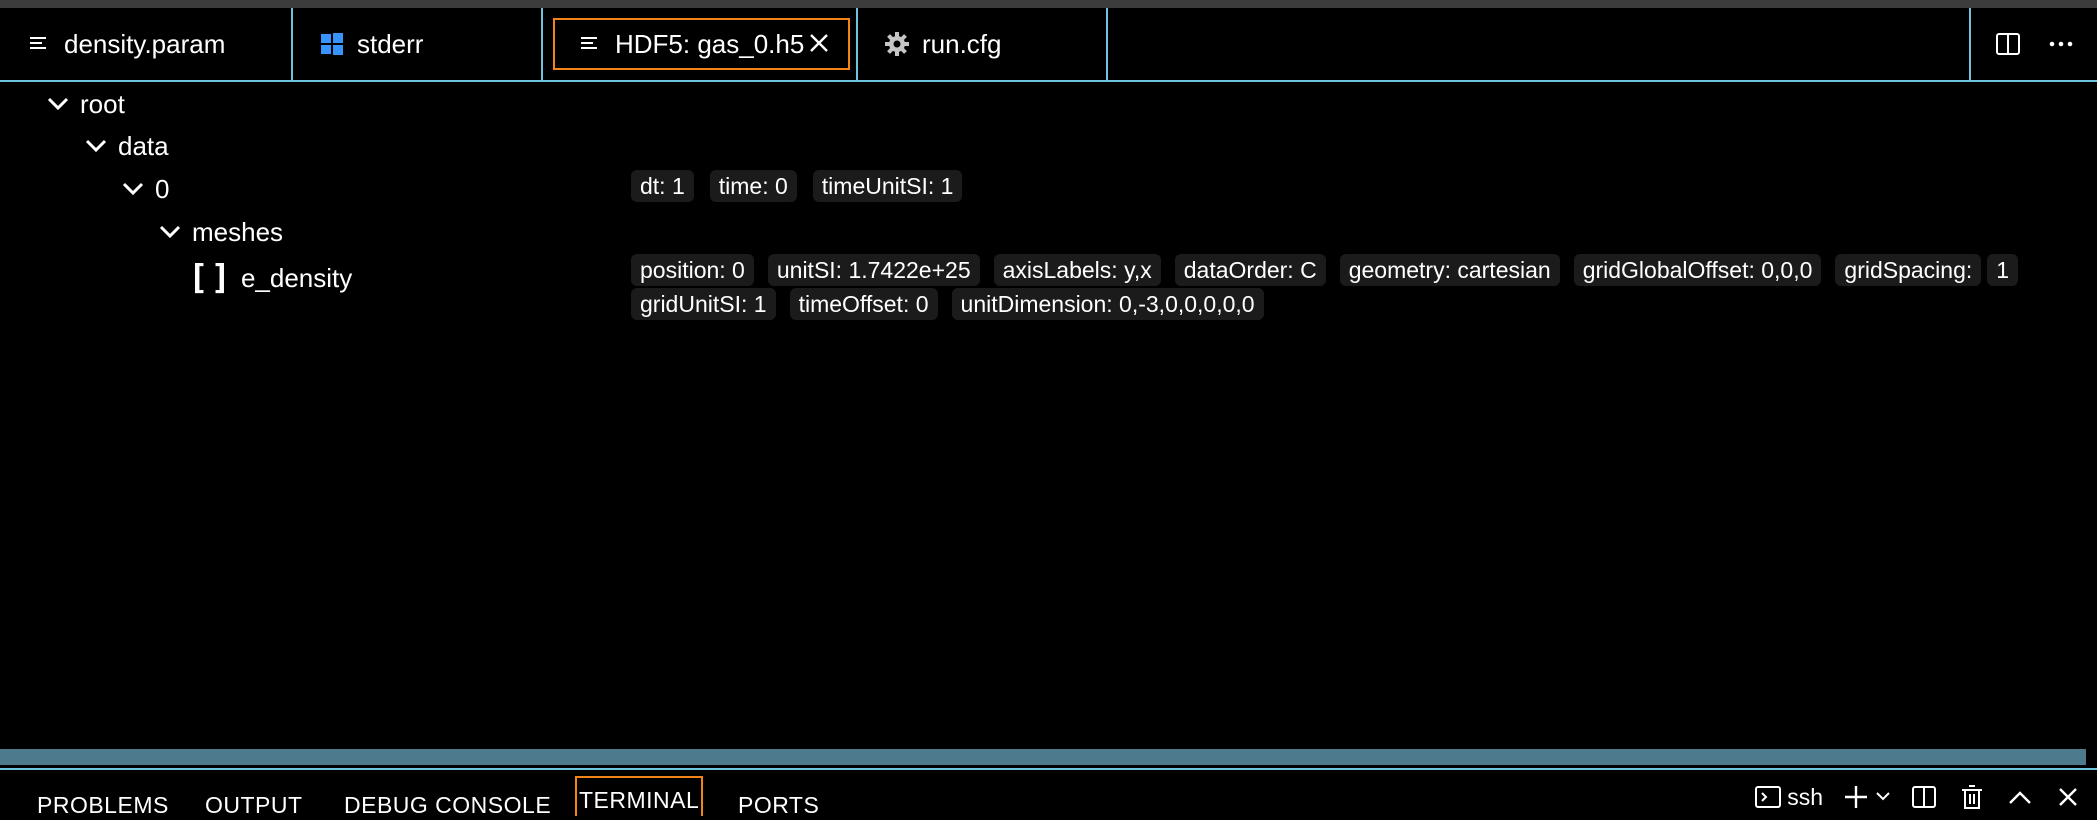 The image size is (2097, 820). Describe the element at coordinates (2033, 44) in the screenshot. I see `editor-actions` at that location.